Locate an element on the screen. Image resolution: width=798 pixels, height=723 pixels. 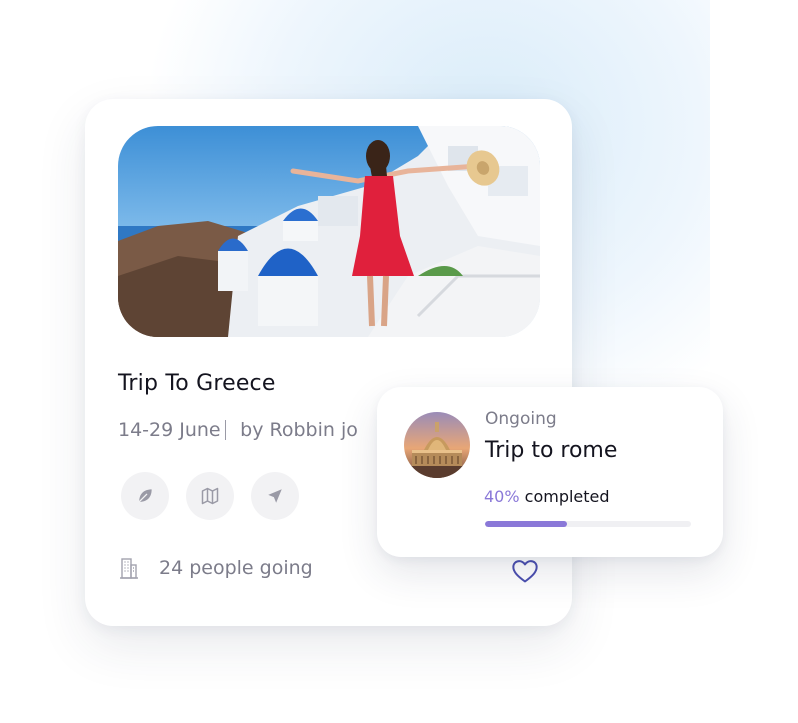
map-button is located at coordinates (210, 496).